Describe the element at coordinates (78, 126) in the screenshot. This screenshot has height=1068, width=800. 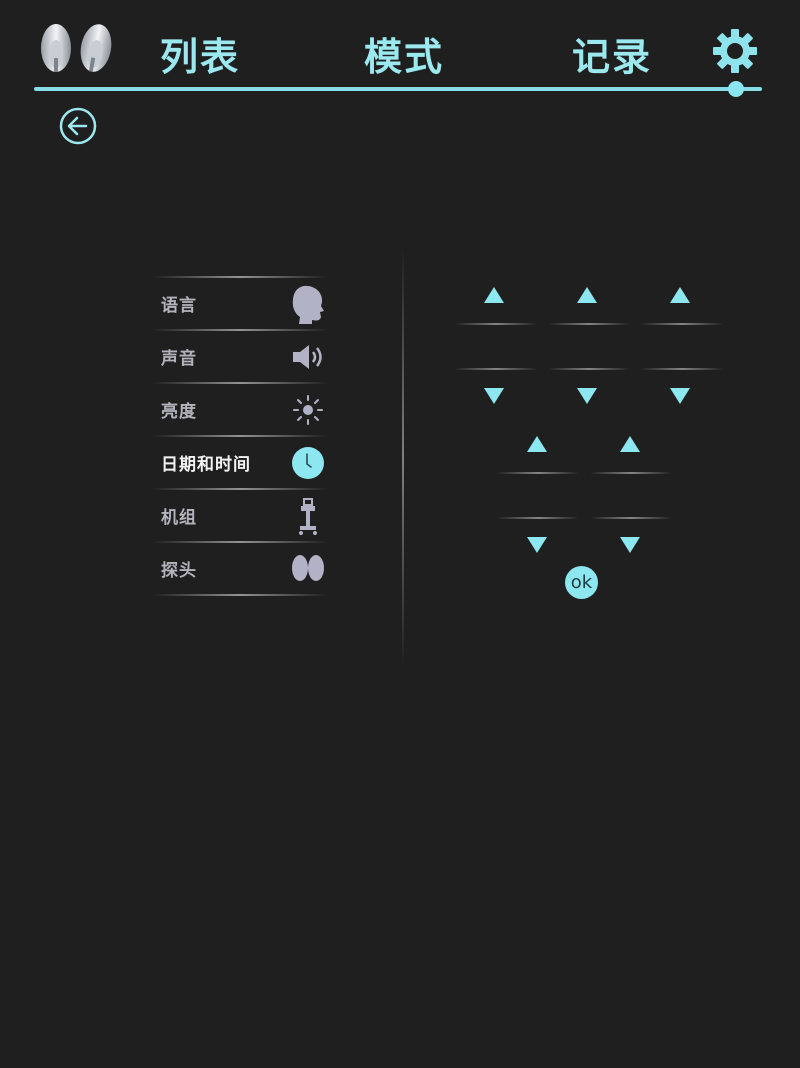
I see `back-arrow-icon` at that location.